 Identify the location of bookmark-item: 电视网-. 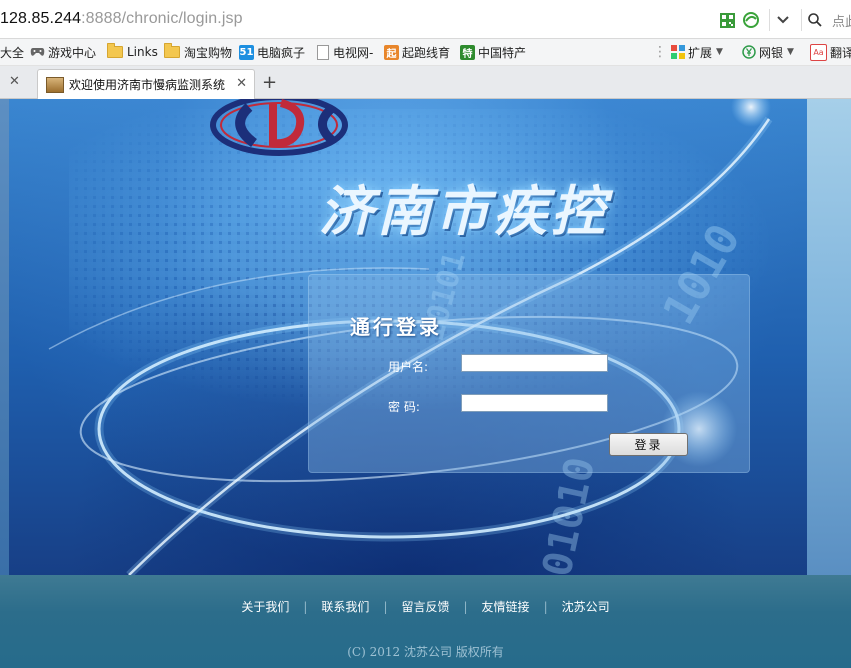
(345, 52).